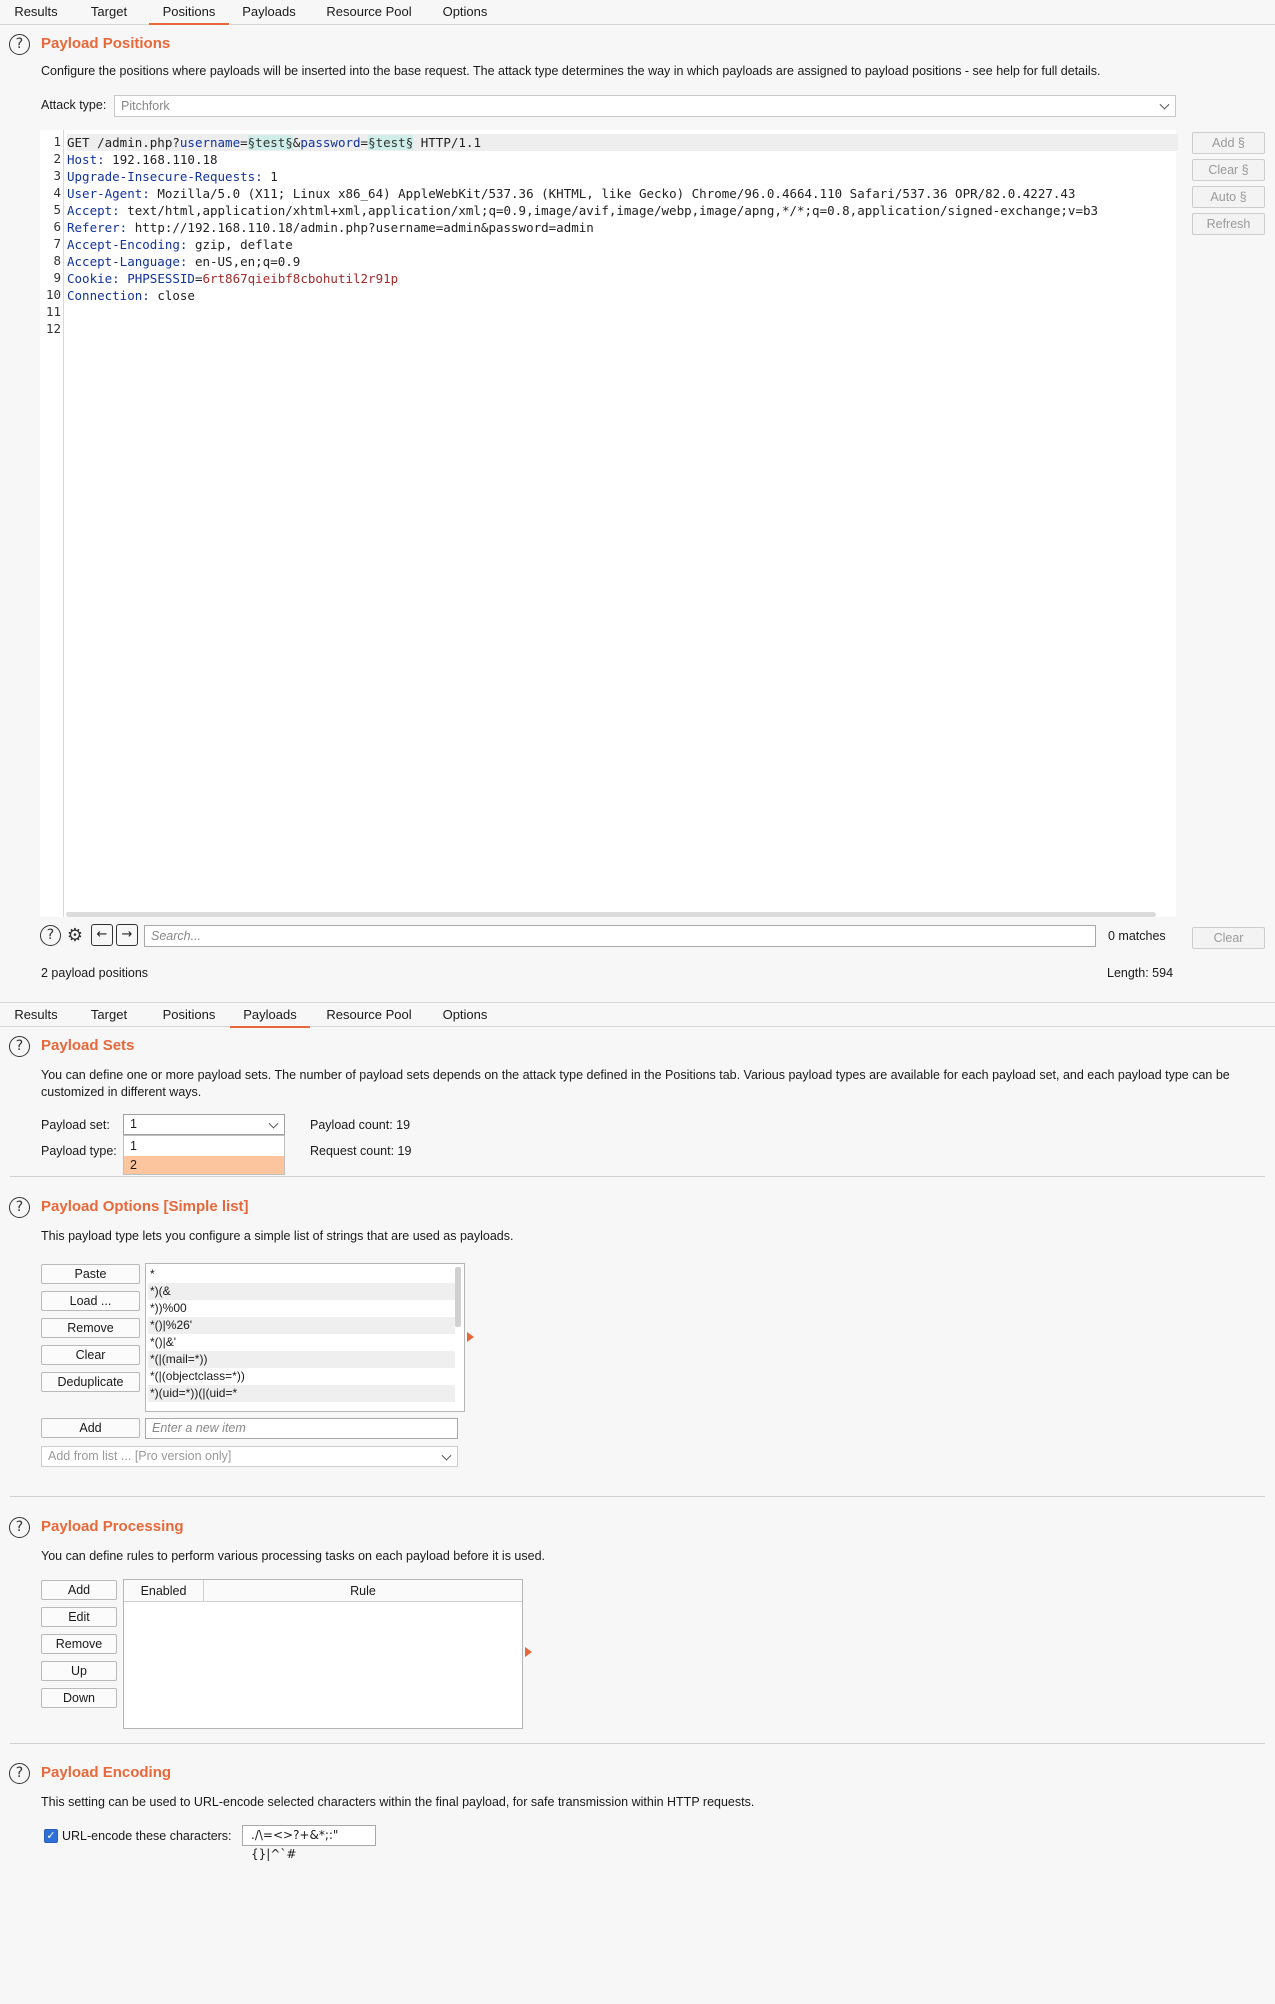 The image size is (1275, 2004). I want to click on cookie-name: PHPSESSID, so click(157, 278).